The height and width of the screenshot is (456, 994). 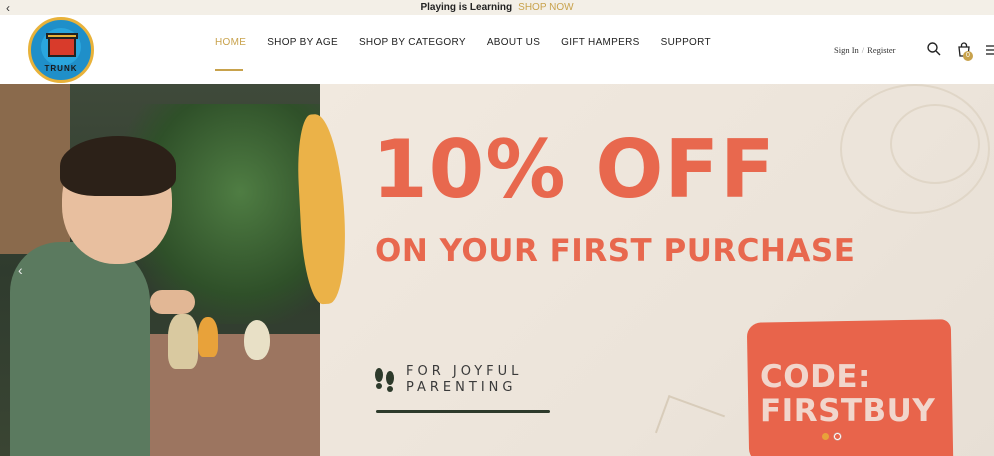 I want to click on announcement-prev-arrow: ‹, so click(x=8, y=7).